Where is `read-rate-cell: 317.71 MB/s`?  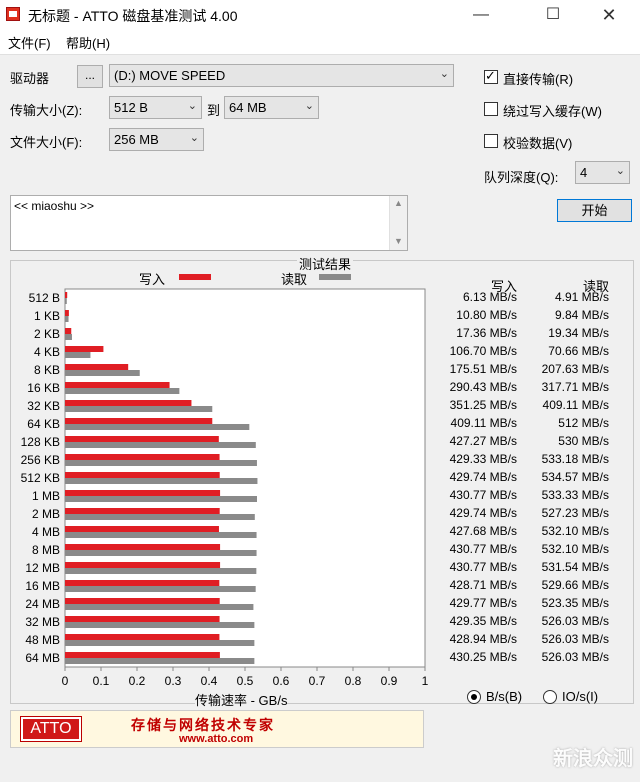
read-rate-cell: 317.71 MB/s is located at coordinates (575, 387).